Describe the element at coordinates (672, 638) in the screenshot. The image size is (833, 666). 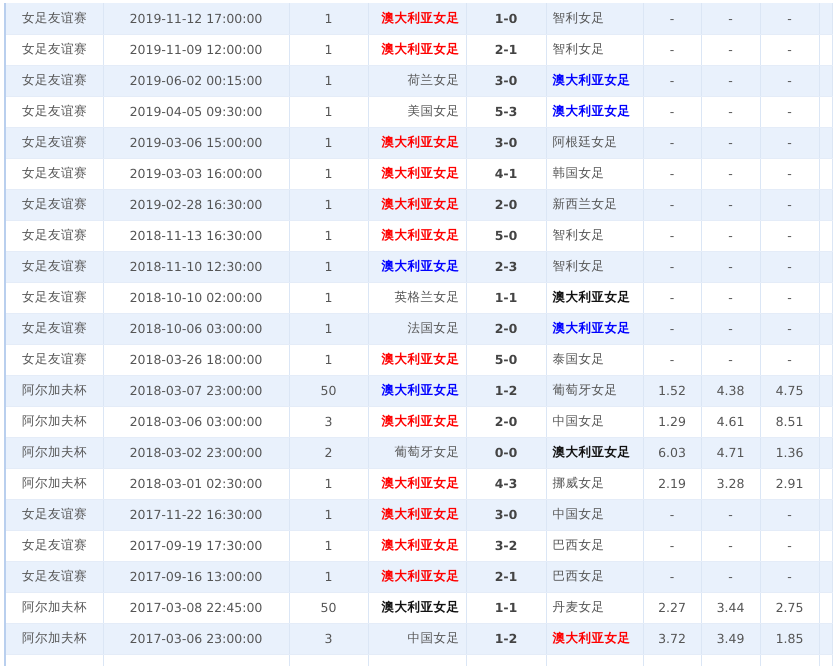
I see `odds-cell: 3.72` at that location.